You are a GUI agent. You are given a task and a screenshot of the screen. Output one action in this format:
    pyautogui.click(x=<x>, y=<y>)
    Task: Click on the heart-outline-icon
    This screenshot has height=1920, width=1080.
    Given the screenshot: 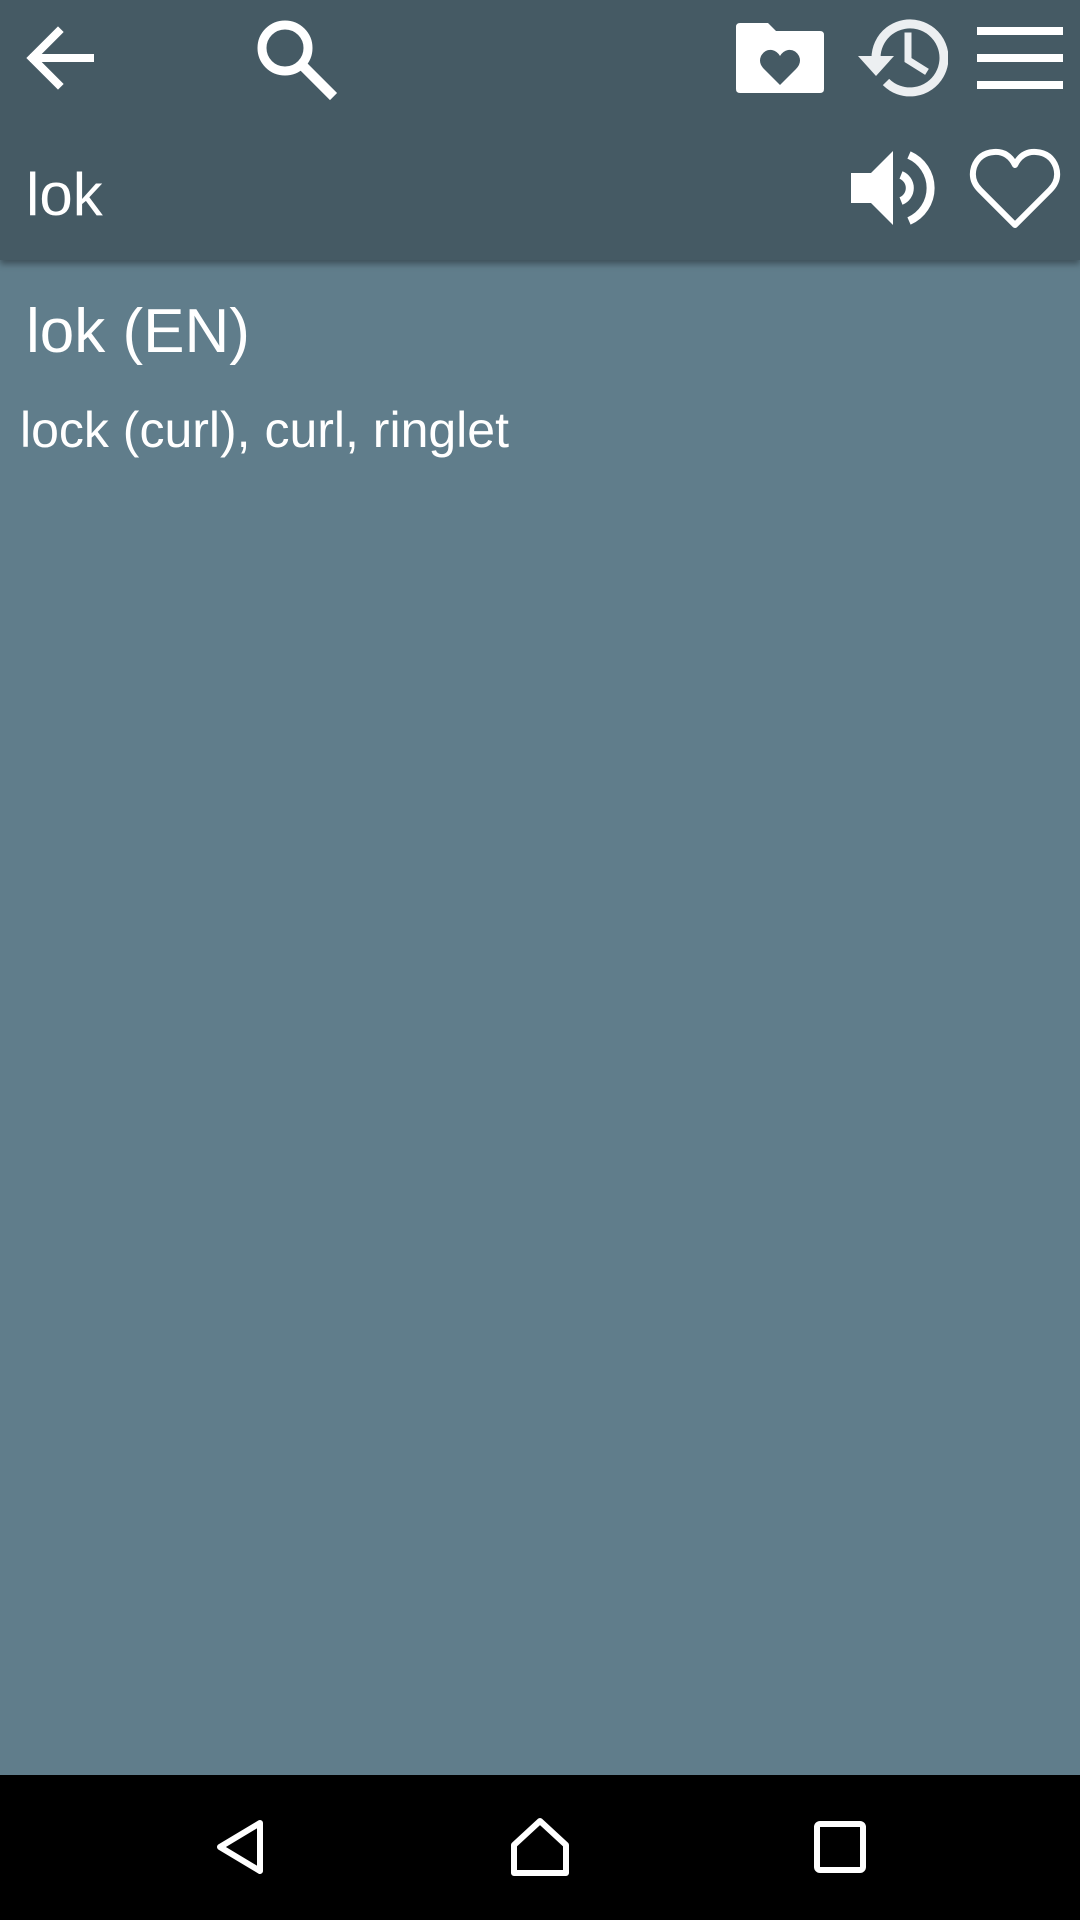 What is the action you would take?
    pyautogui.click(x=1015, y=188)
    